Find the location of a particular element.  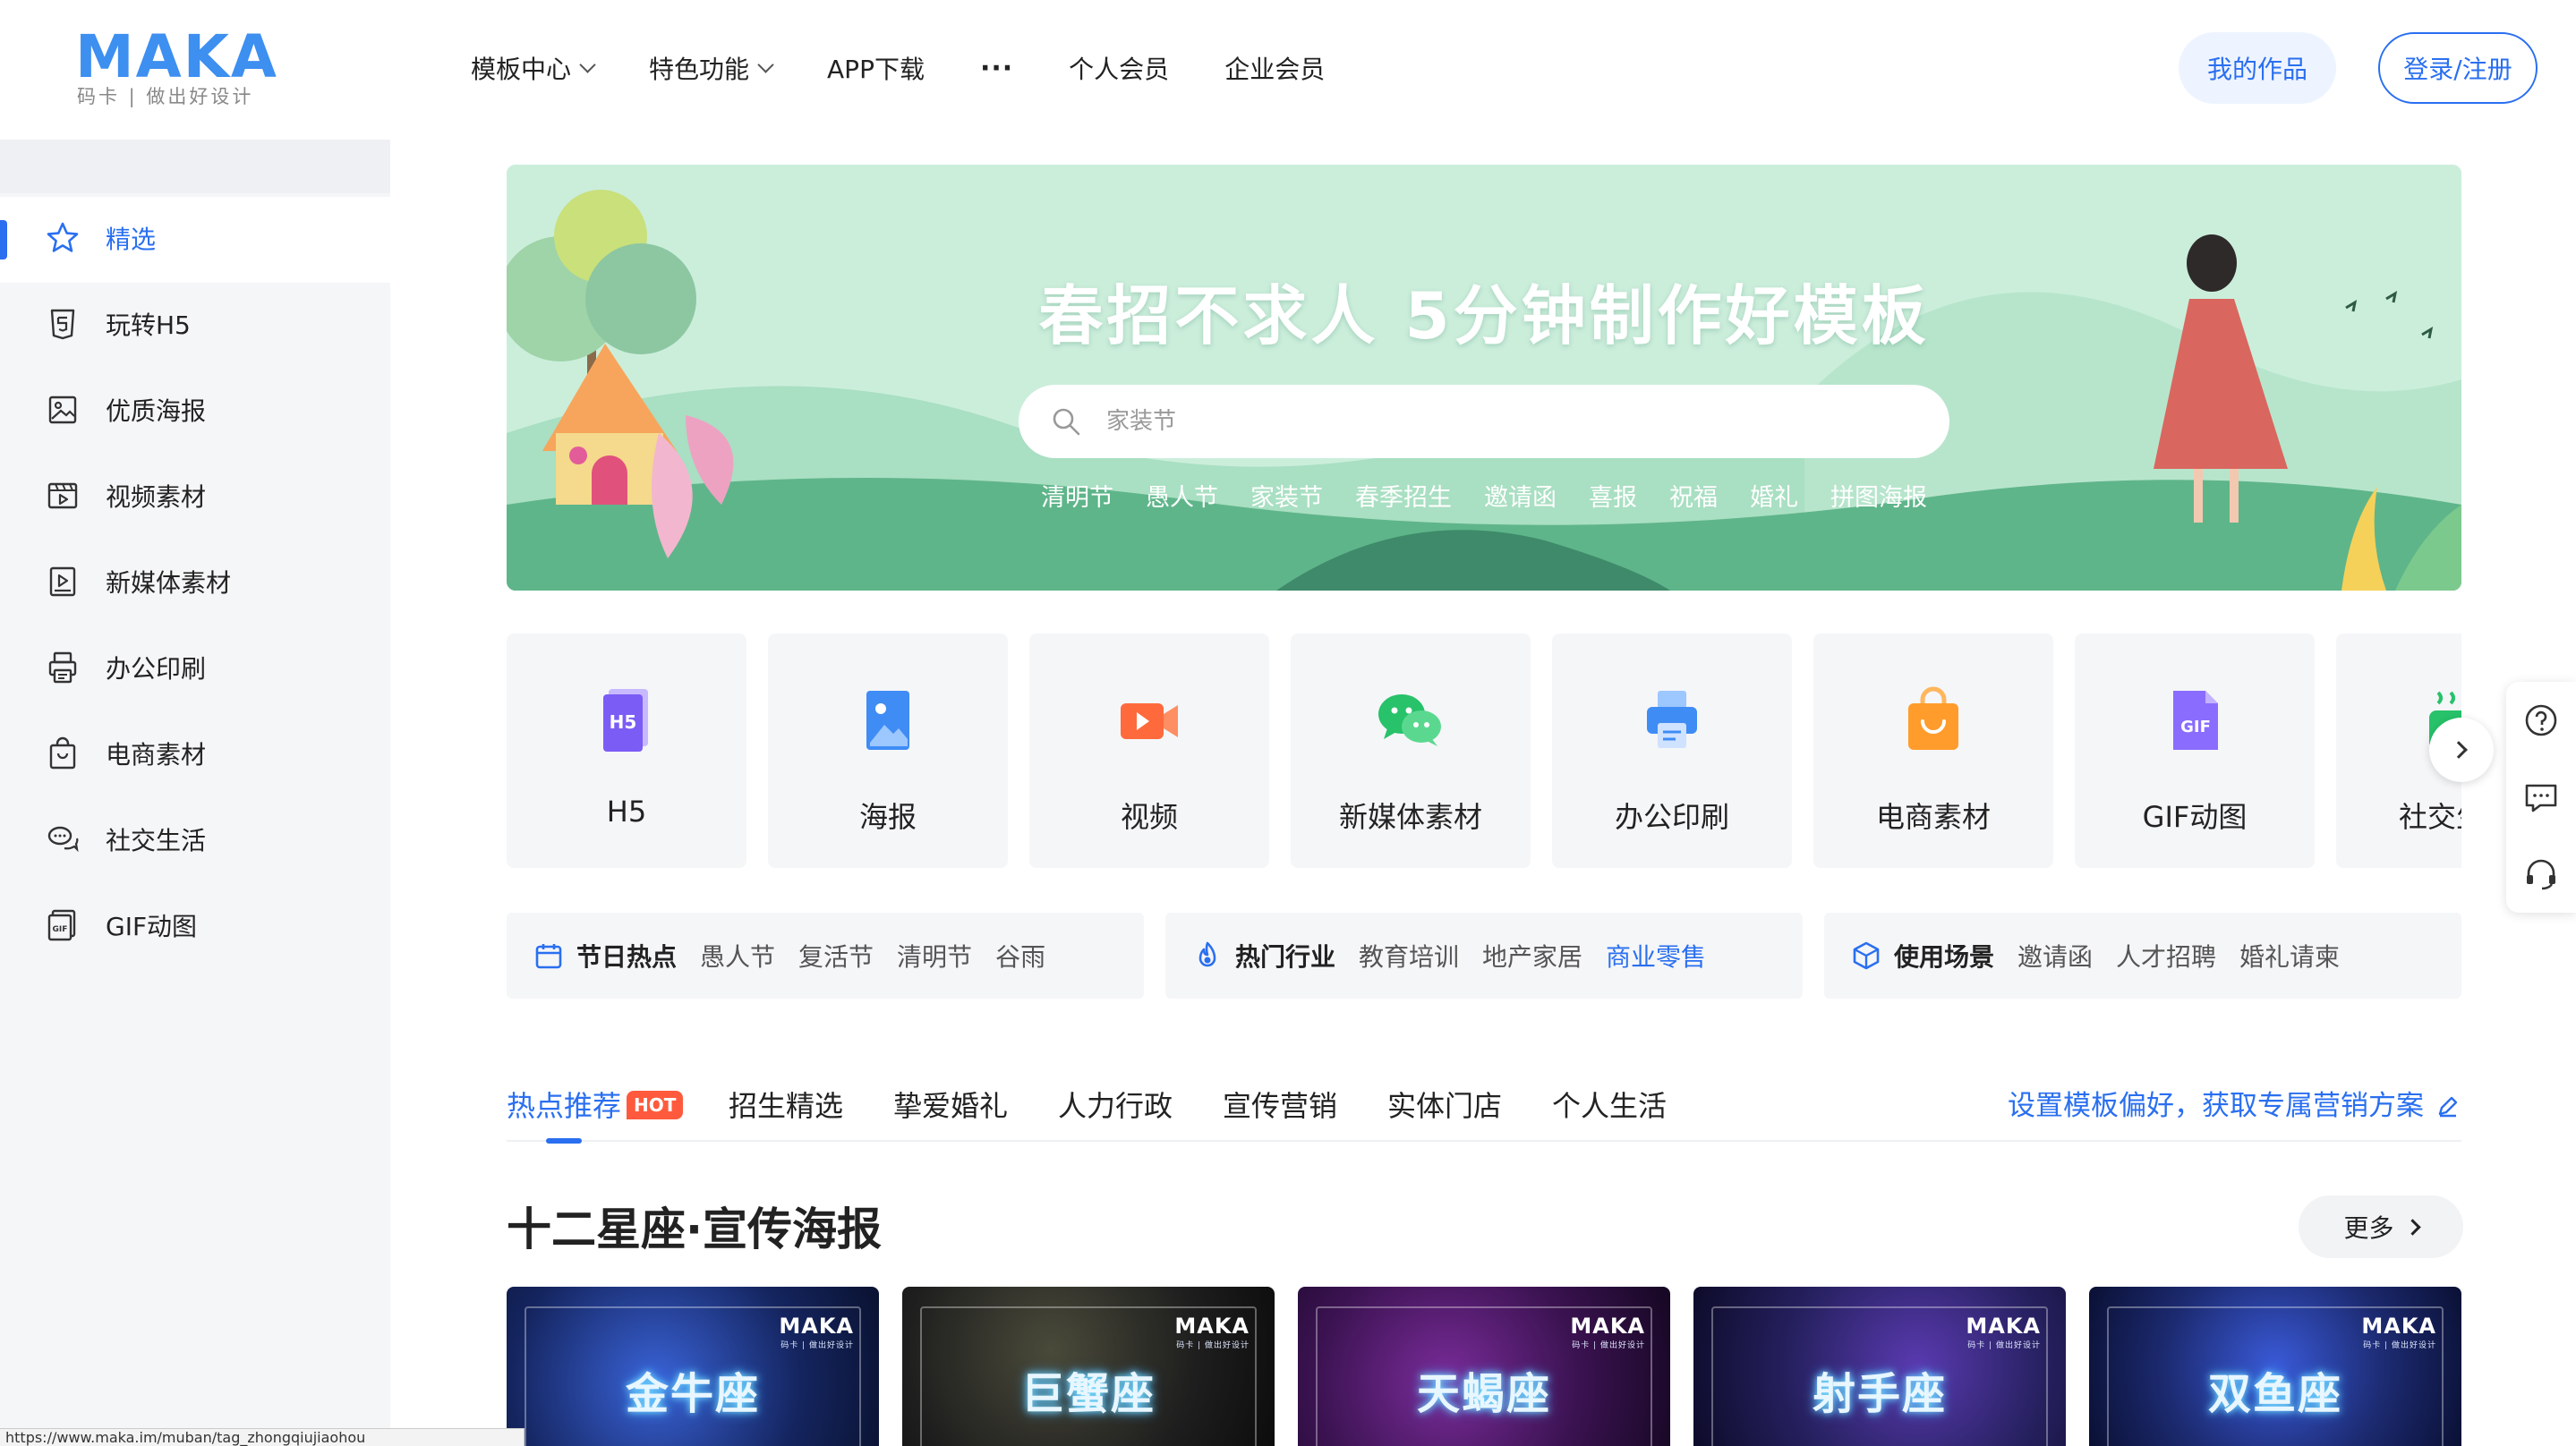

panel-tag: 人才招聘 is located at coordinates (2166, 956).